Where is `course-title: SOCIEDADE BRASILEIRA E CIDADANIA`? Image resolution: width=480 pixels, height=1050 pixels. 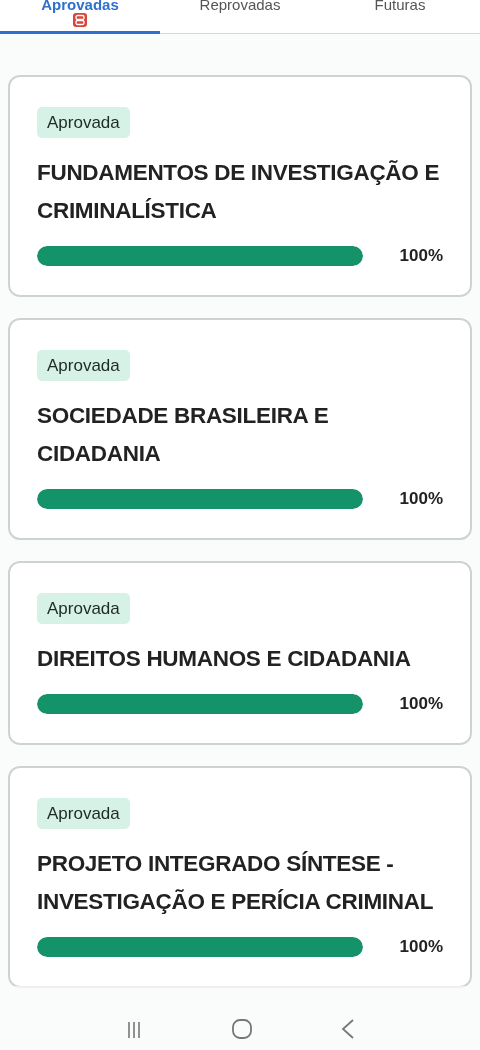
course-title: SOCIEDADE BRASILEIRA E CIDADANIA is located at coordinates (183, 435).